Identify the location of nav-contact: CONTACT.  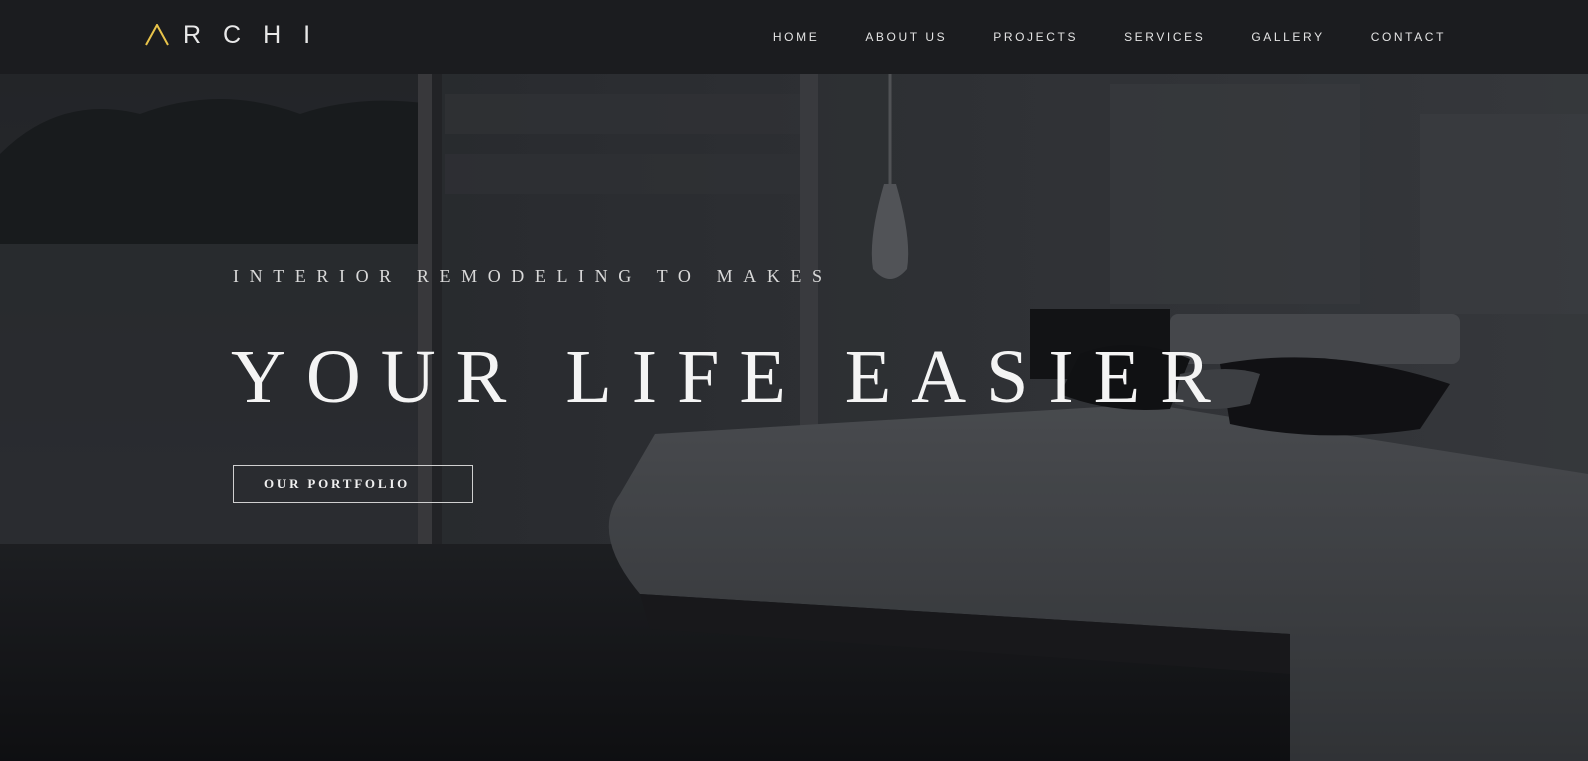
(1408, 37).